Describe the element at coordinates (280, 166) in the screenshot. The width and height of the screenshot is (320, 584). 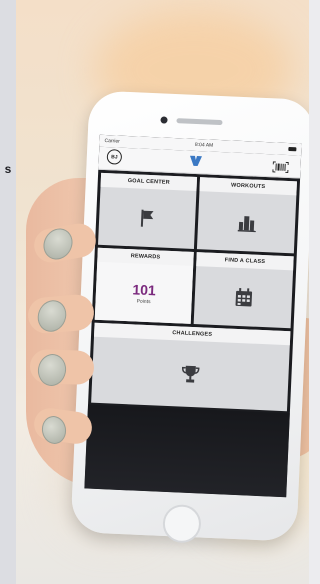
I see `barcode-scan-icon` at that location.